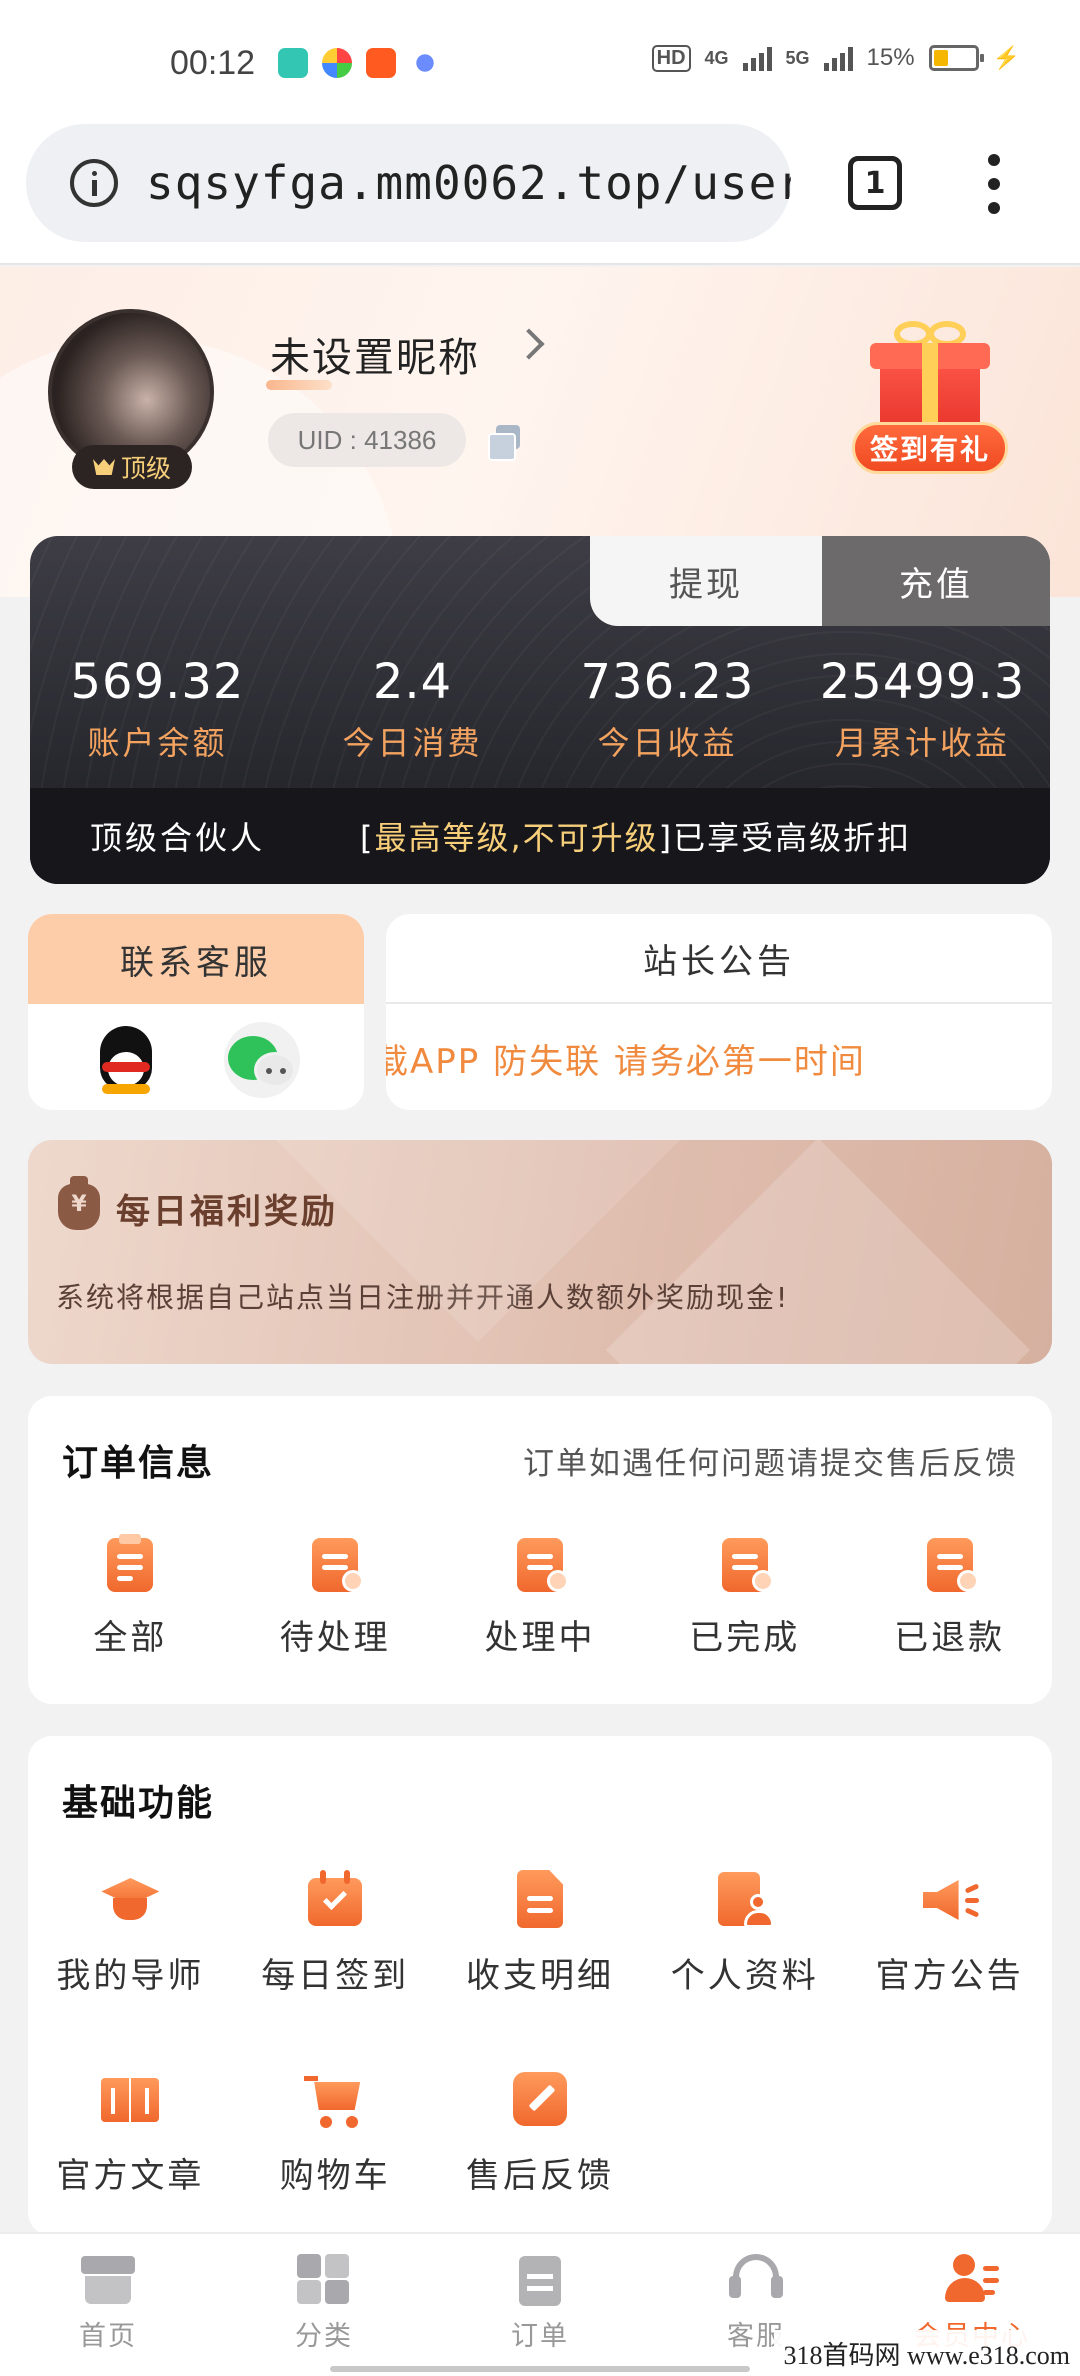 Image resolution: width=1080 pixels, height=2376 pixels. I want to click on stat-label: 账户余额, so click(157, 743).